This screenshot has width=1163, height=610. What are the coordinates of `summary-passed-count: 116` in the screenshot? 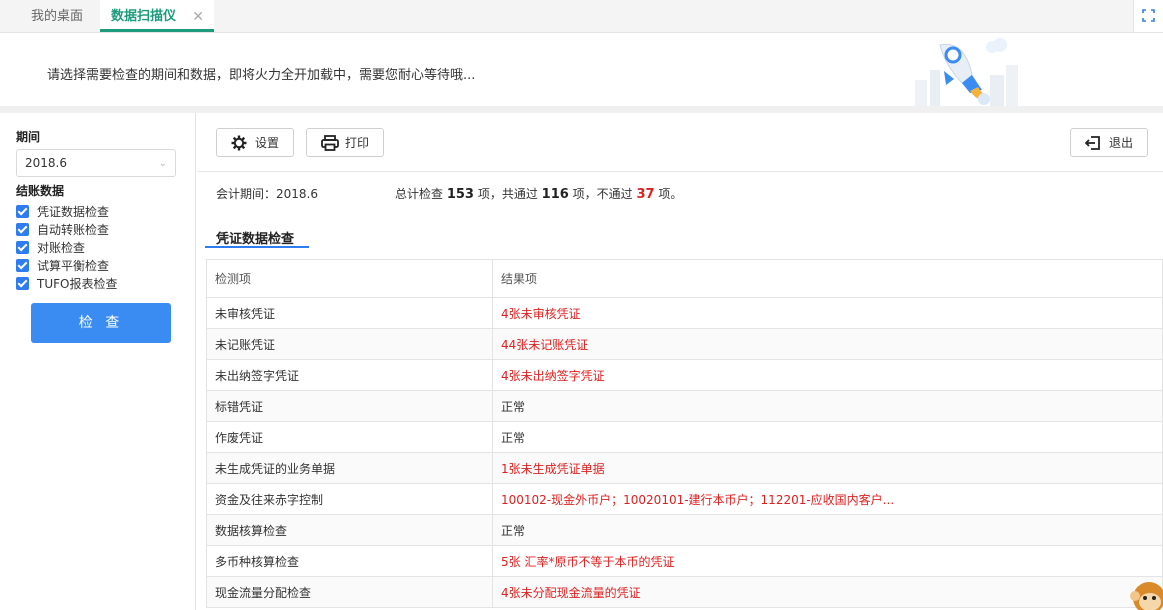 It's located at (555, 194).